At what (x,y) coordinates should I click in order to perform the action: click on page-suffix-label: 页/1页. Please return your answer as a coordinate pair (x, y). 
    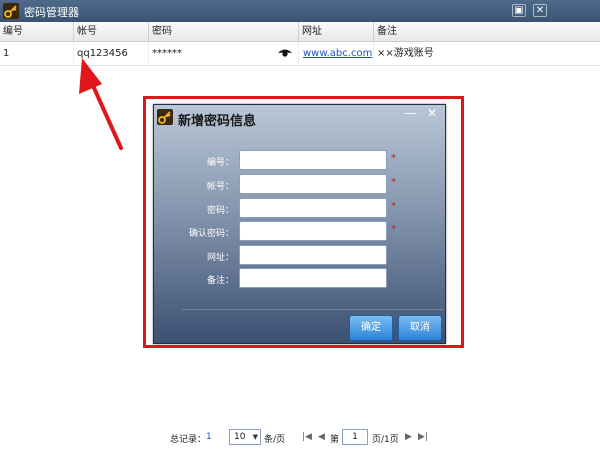
    Looking at the image, I should click on (385, 440).